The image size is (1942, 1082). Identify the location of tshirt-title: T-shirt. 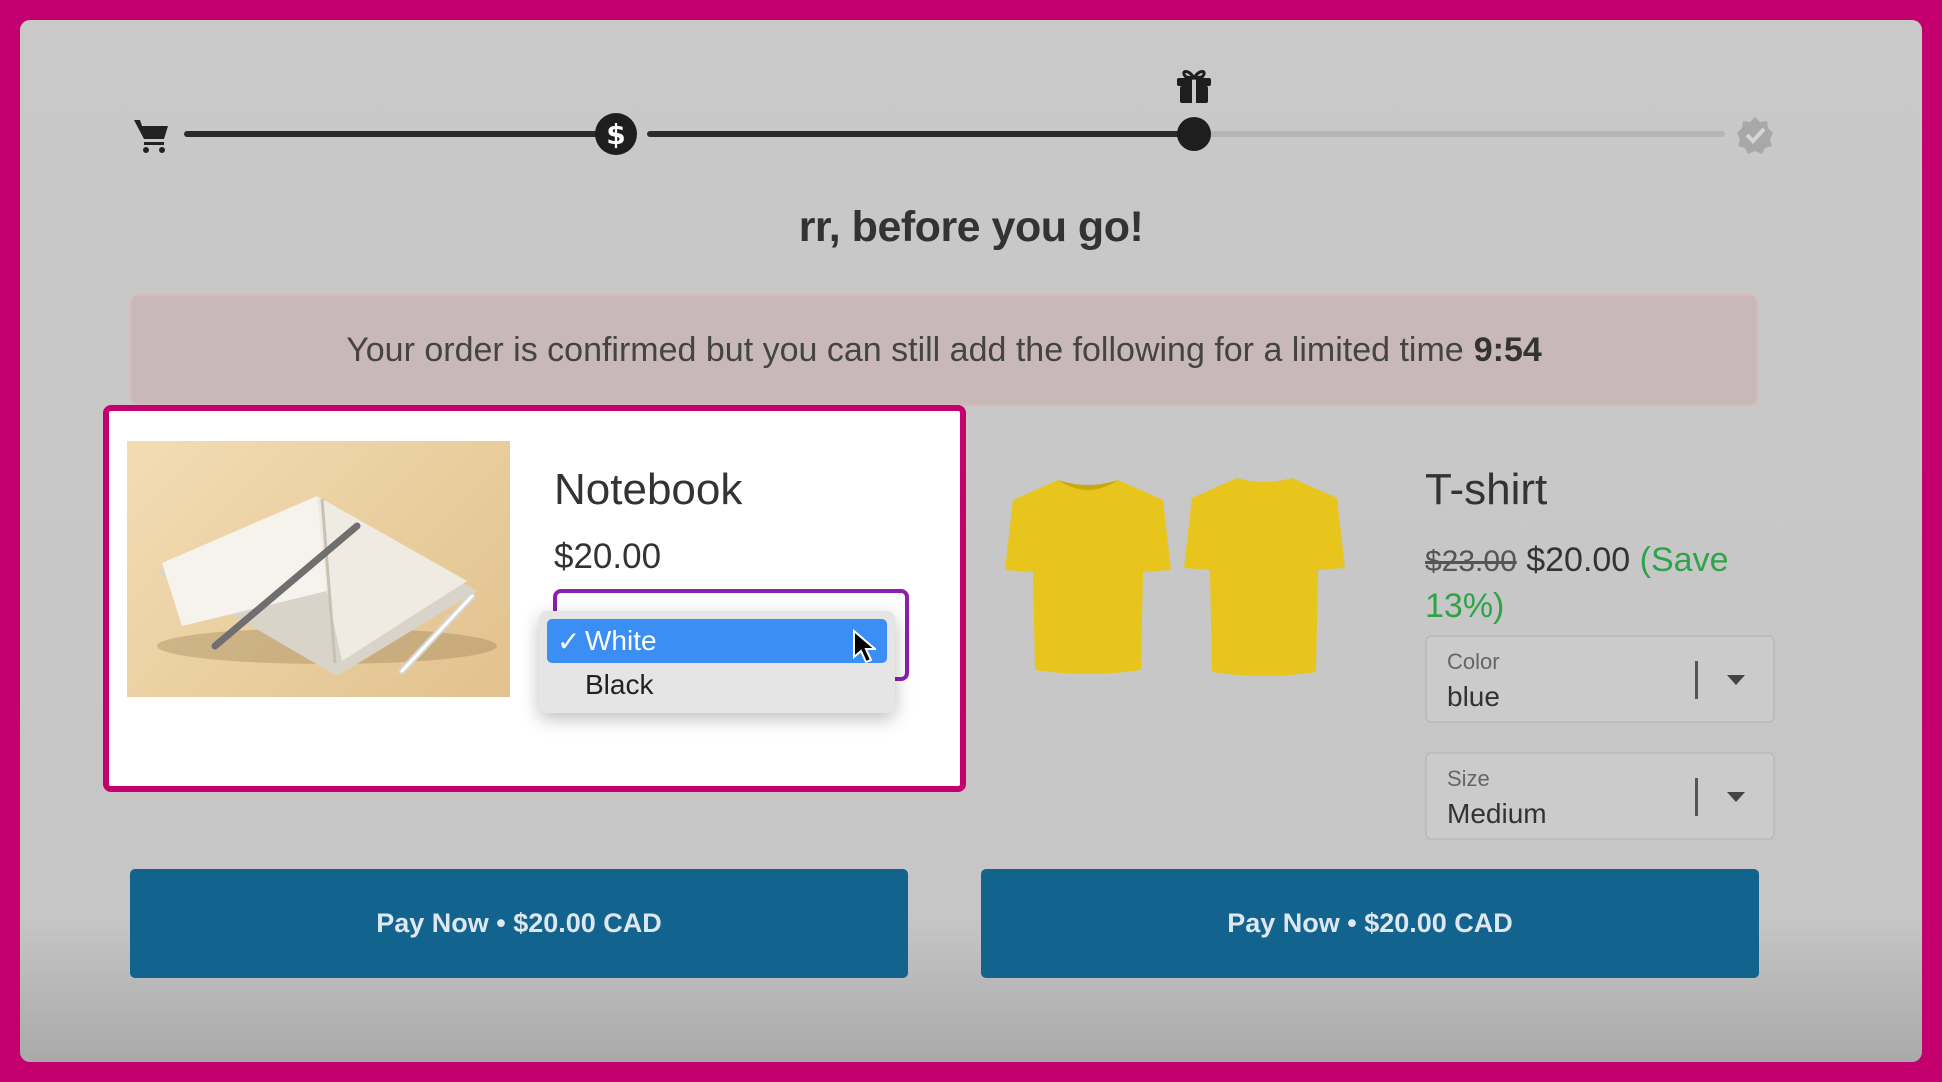
(1486, 489).